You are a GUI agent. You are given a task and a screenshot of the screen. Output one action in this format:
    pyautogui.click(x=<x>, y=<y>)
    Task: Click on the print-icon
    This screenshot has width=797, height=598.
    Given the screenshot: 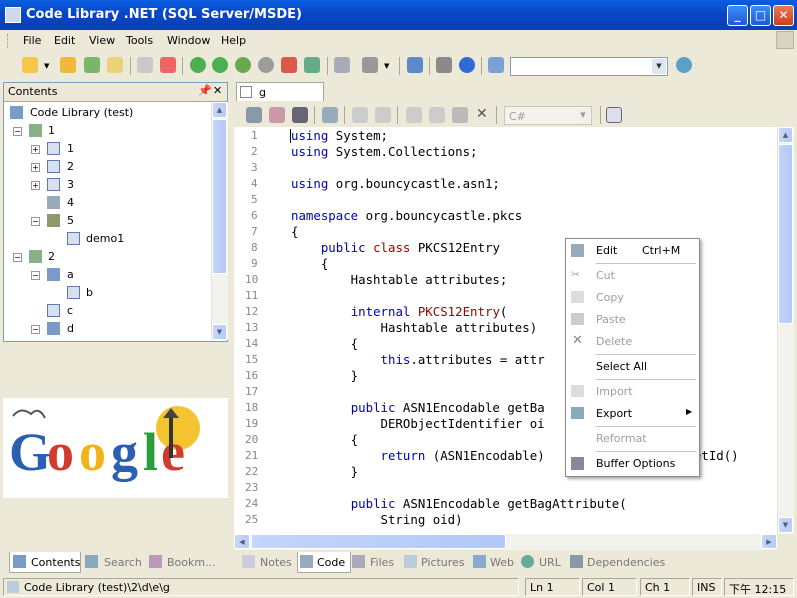 What is the action you would take?
    pyautogui.click(x=370, y=65)
    